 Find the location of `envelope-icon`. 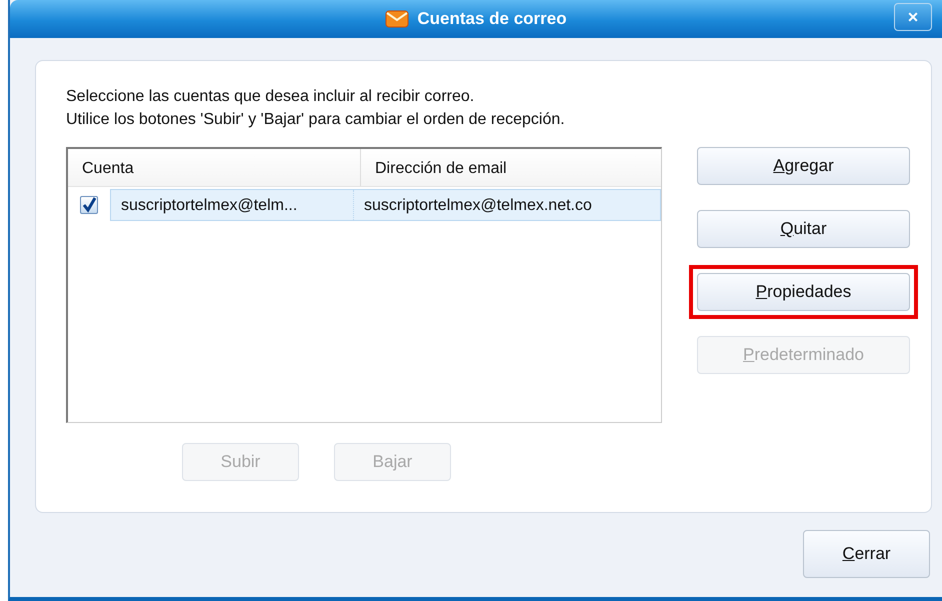

envelope-icon is located at coordinates (397, 19).